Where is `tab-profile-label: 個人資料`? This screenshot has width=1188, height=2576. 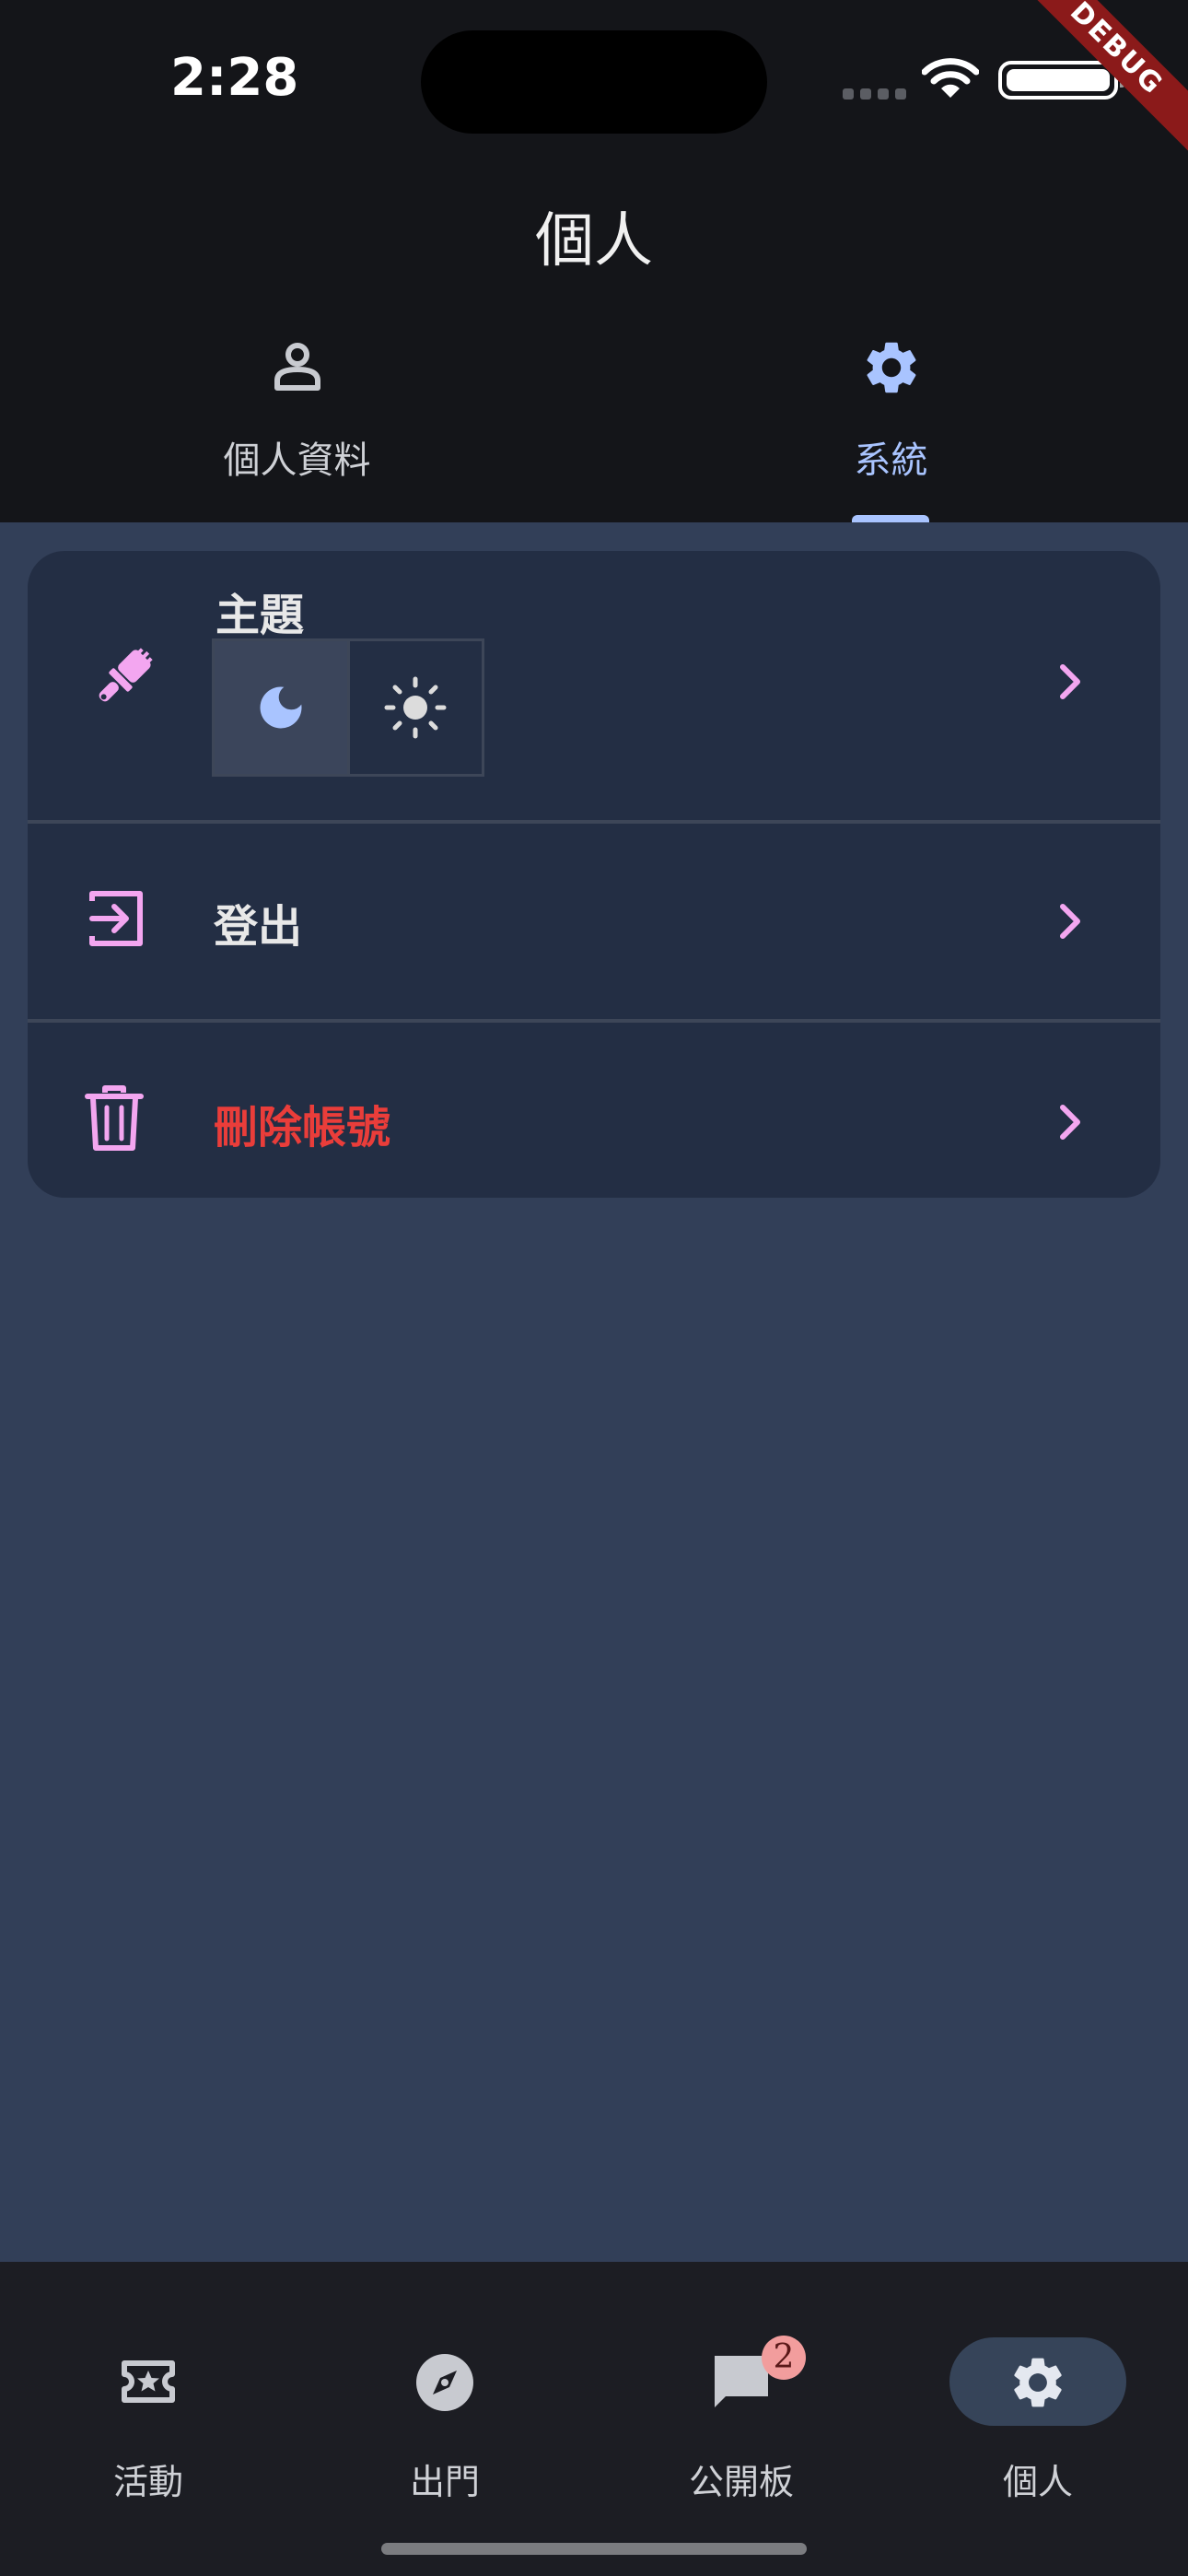 tab-profile-label: 個人資料 is located at coordinates (297, 460).